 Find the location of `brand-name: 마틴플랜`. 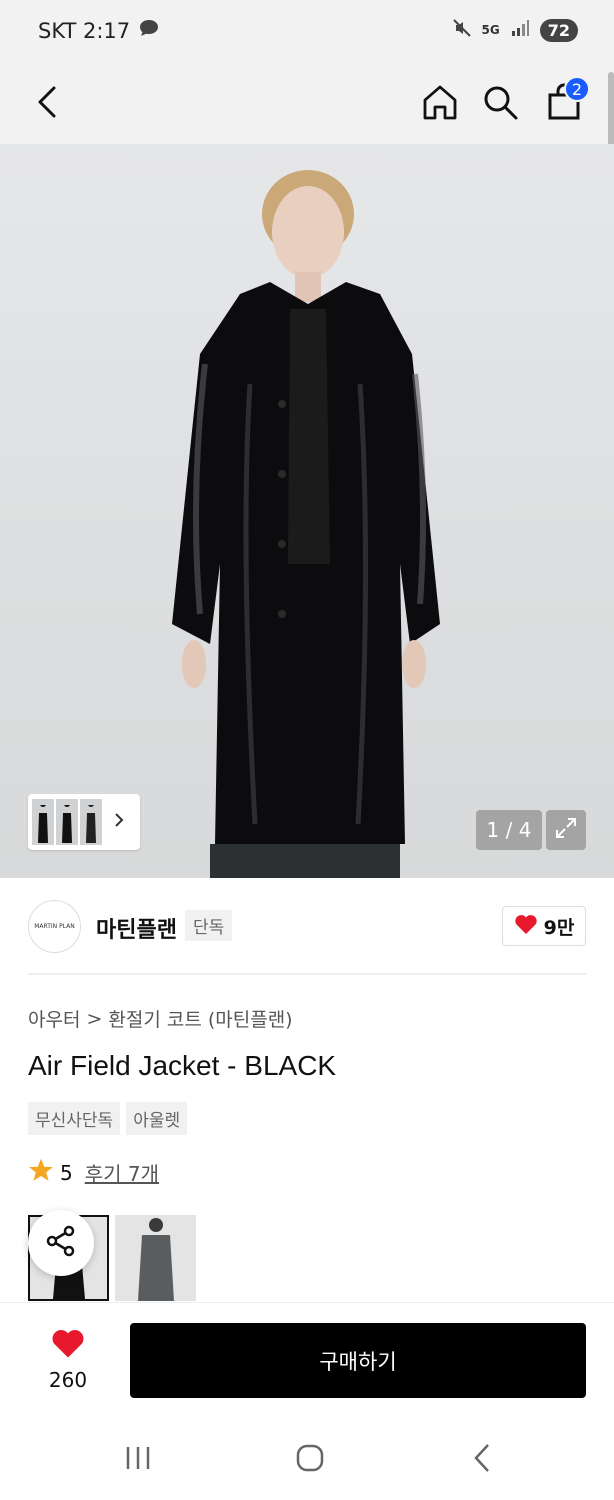

brand-name: 마틴플랜 is located at coordinates (136, 928).